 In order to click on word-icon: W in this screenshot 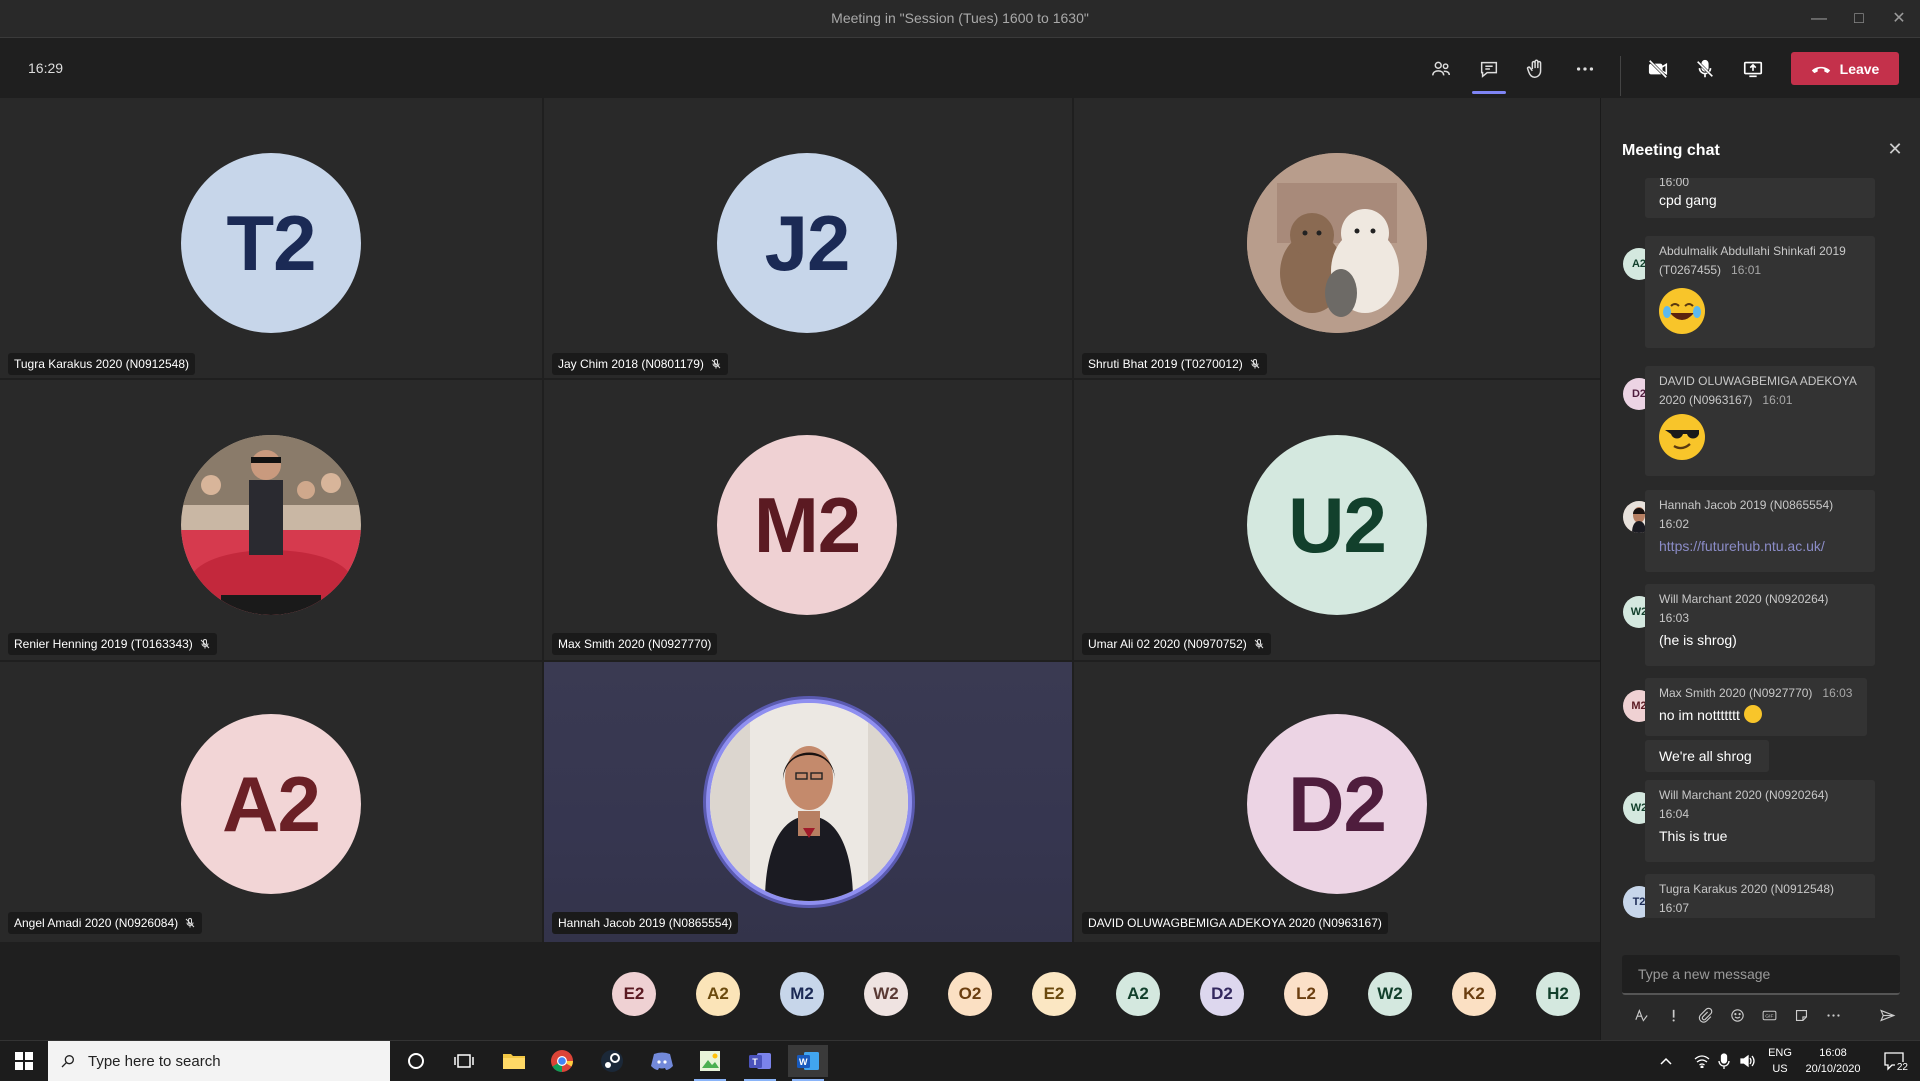, I will do `click(808, 1063)`.